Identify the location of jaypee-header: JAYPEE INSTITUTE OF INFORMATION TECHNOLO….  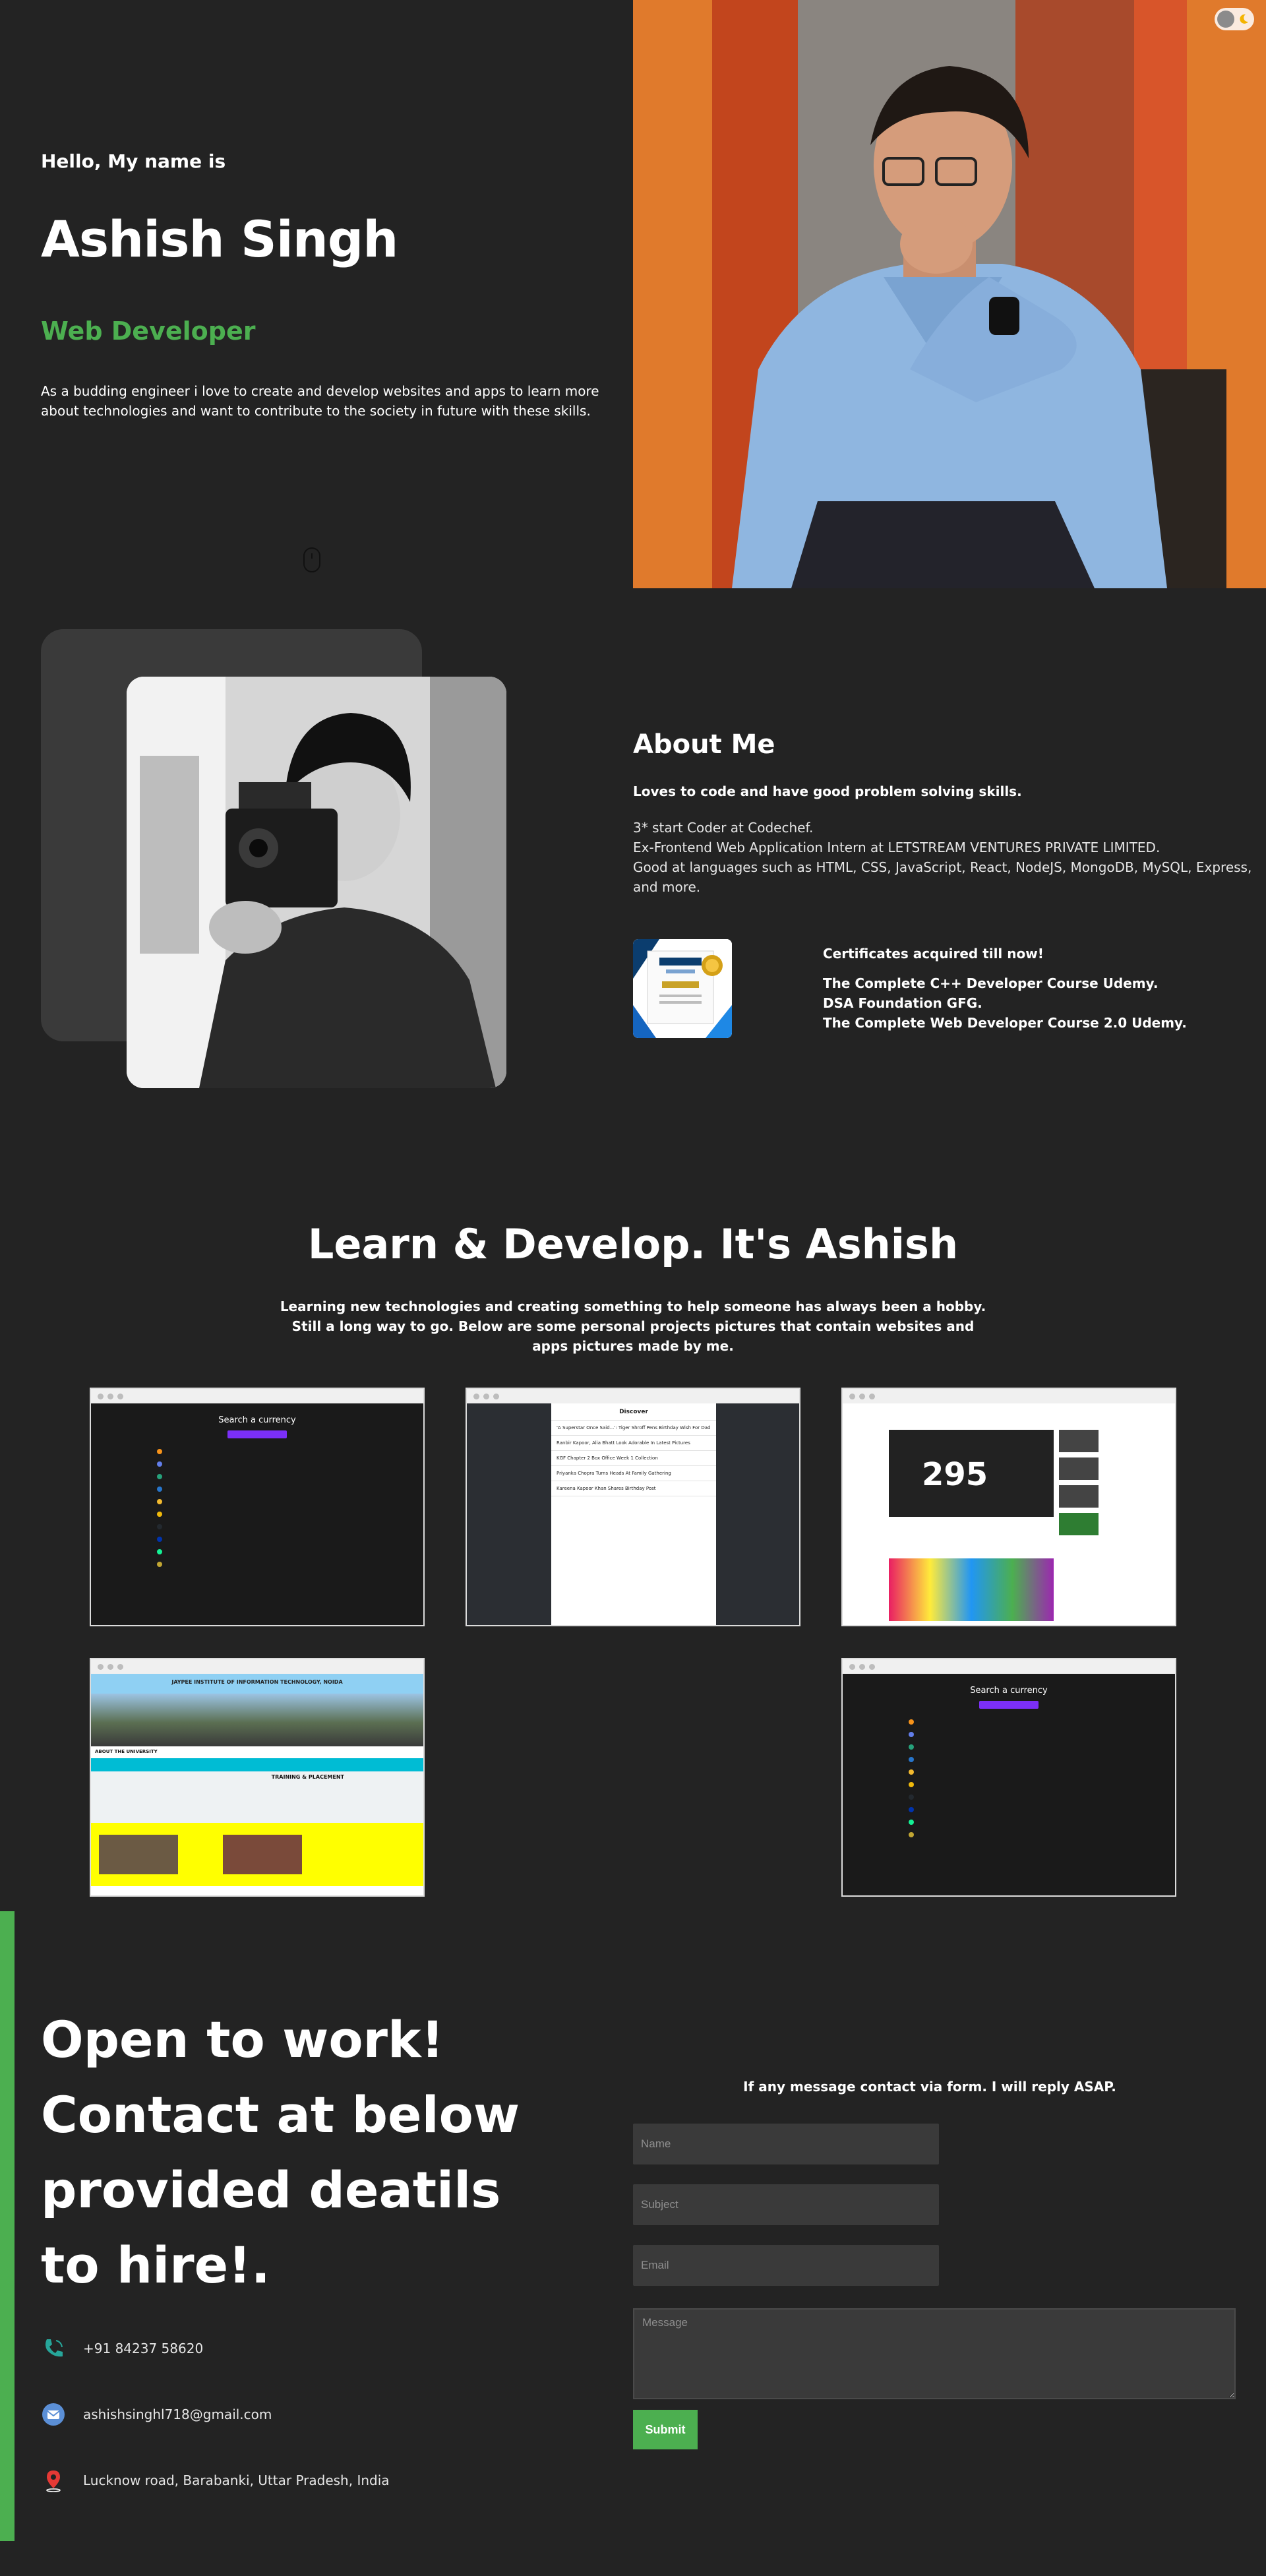
(257, 1684).